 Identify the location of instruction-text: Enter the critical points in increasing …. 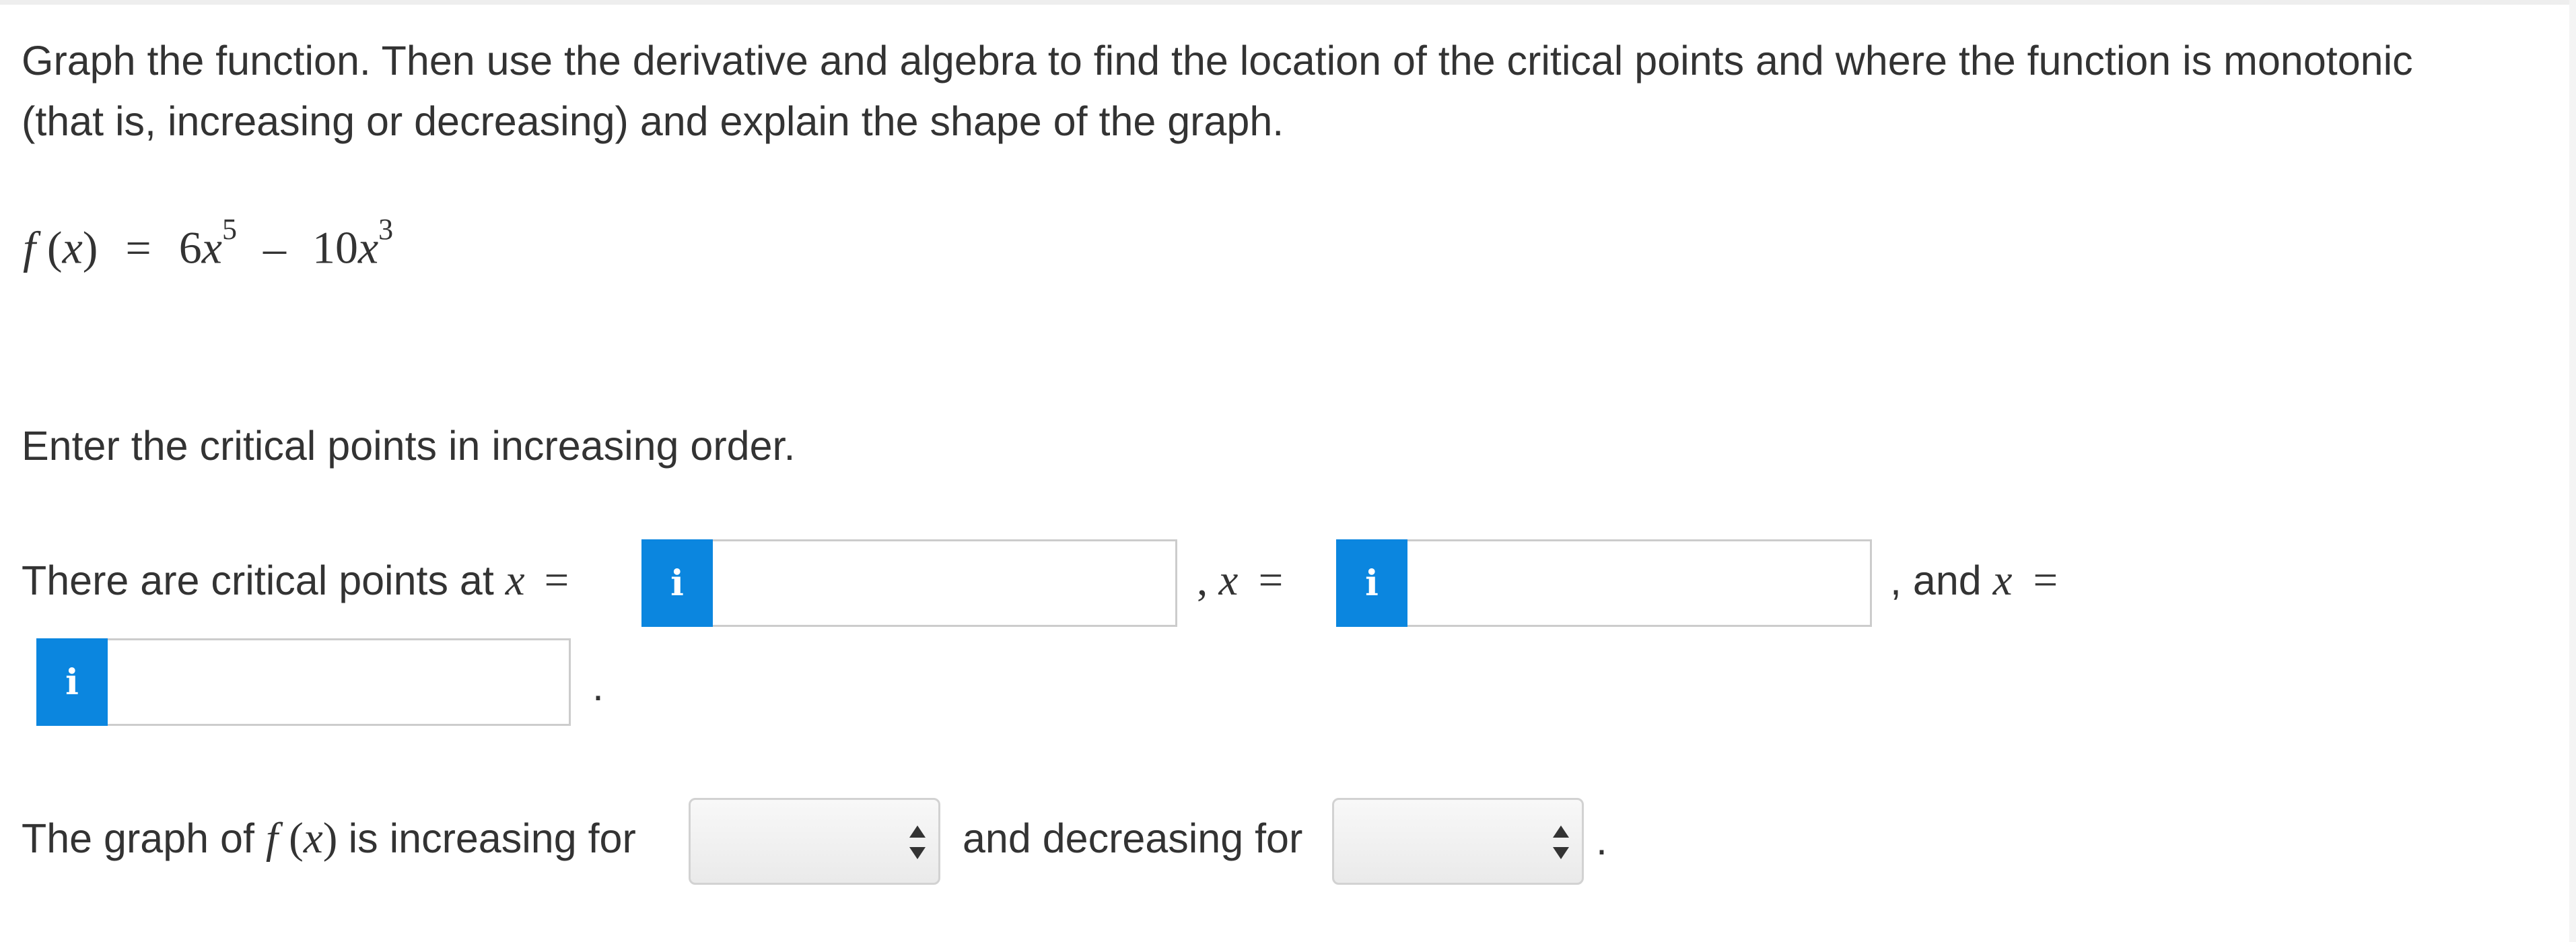
(409, 446).